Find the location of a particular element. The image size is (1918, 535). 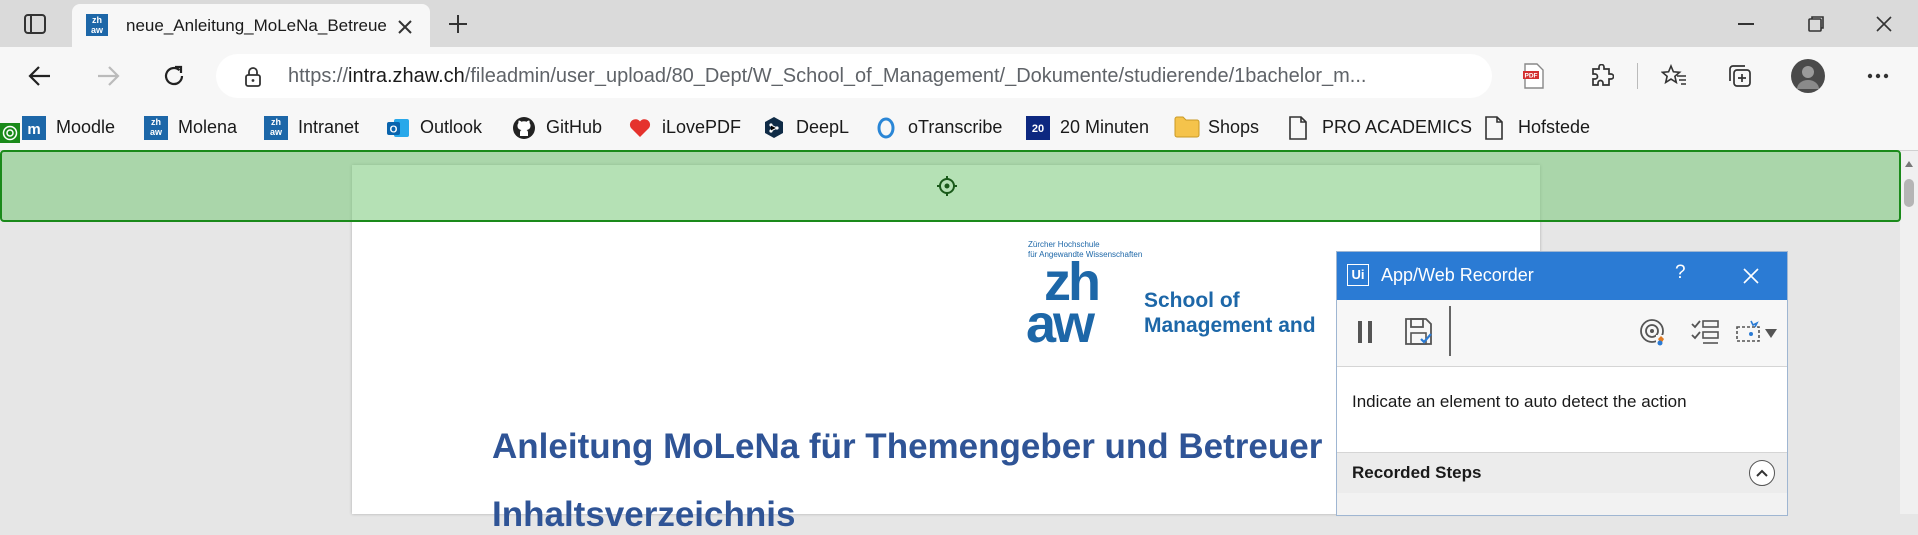

bookmark-ilovepdf: iLovePDF is located at coordinates (686, 128).